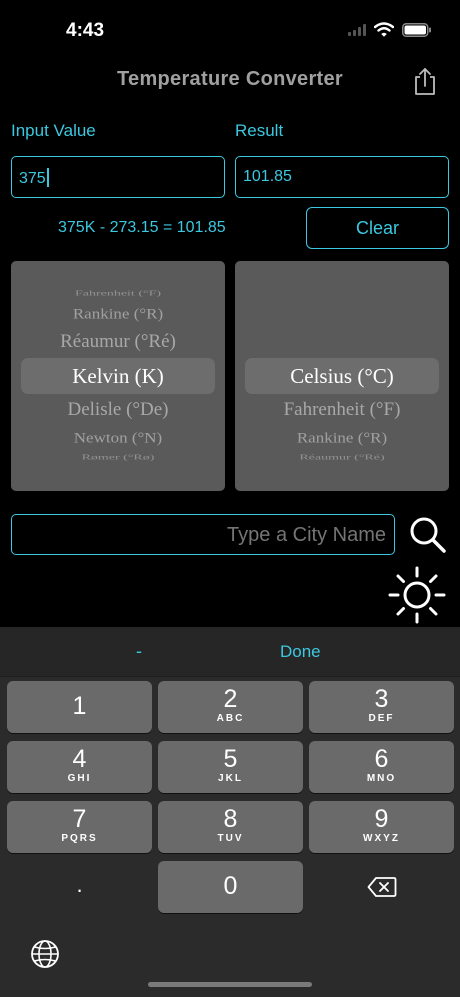  What do you see at coordinates (381, 767) in the screenshot?
I see `key-6: 6 MNO` at bounding box center [381, 767].